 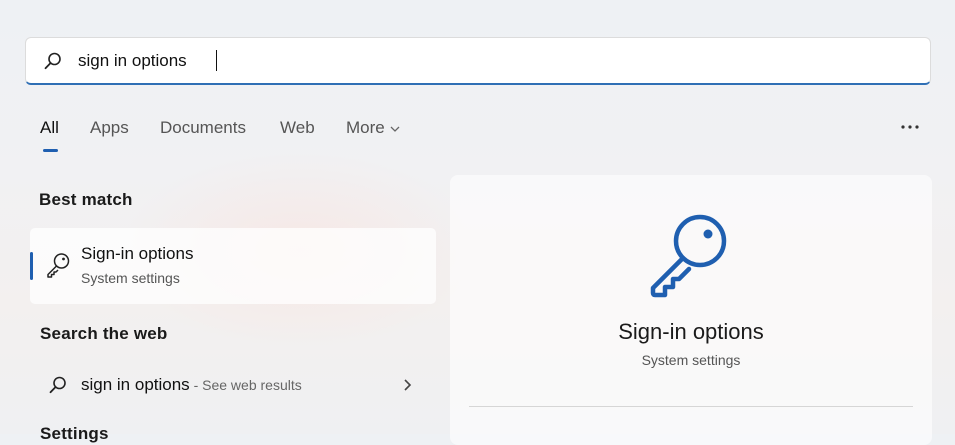 What do you see at coordinates (691, 360) in the screenshot?
I see `preview-subtitle: System settings` at bounding box center [691, 360].